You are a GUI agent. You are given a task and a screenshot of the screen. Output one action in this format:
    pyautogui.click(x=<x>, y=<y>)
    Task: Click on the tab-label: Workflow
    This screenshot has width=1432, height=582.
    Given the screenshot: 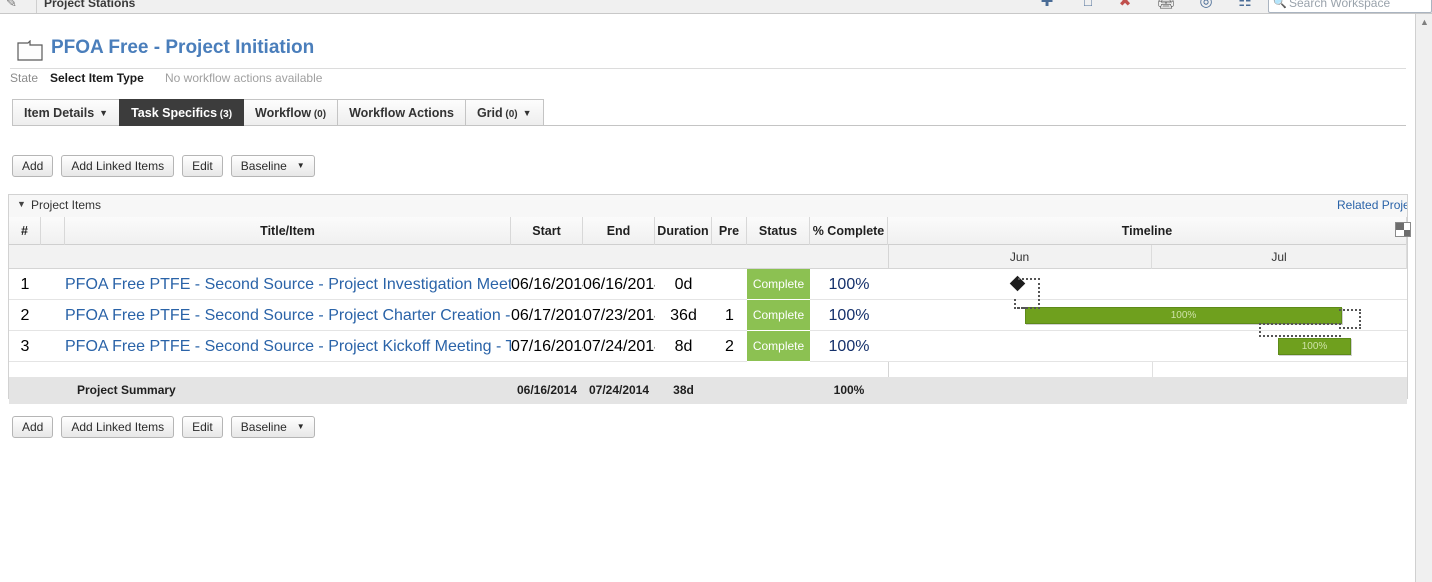 What is the action you would take?
    pyautogui.click(x=283, y=113)
    